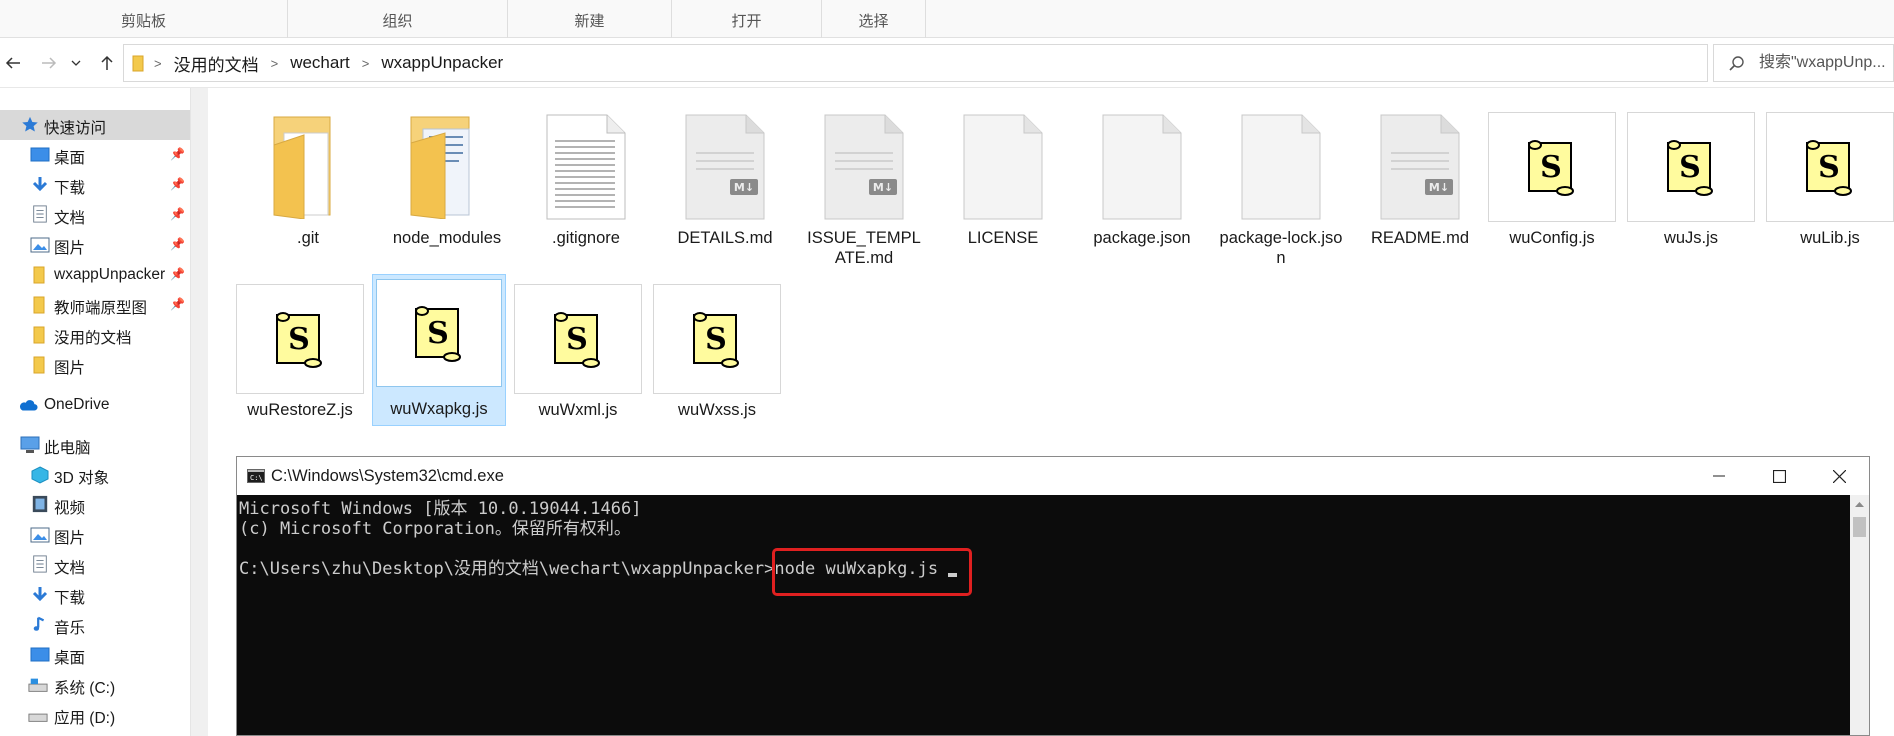  I want to click on sidebar-item-teacher-prototype: 教师端原型图 📌, so click(95, 305).